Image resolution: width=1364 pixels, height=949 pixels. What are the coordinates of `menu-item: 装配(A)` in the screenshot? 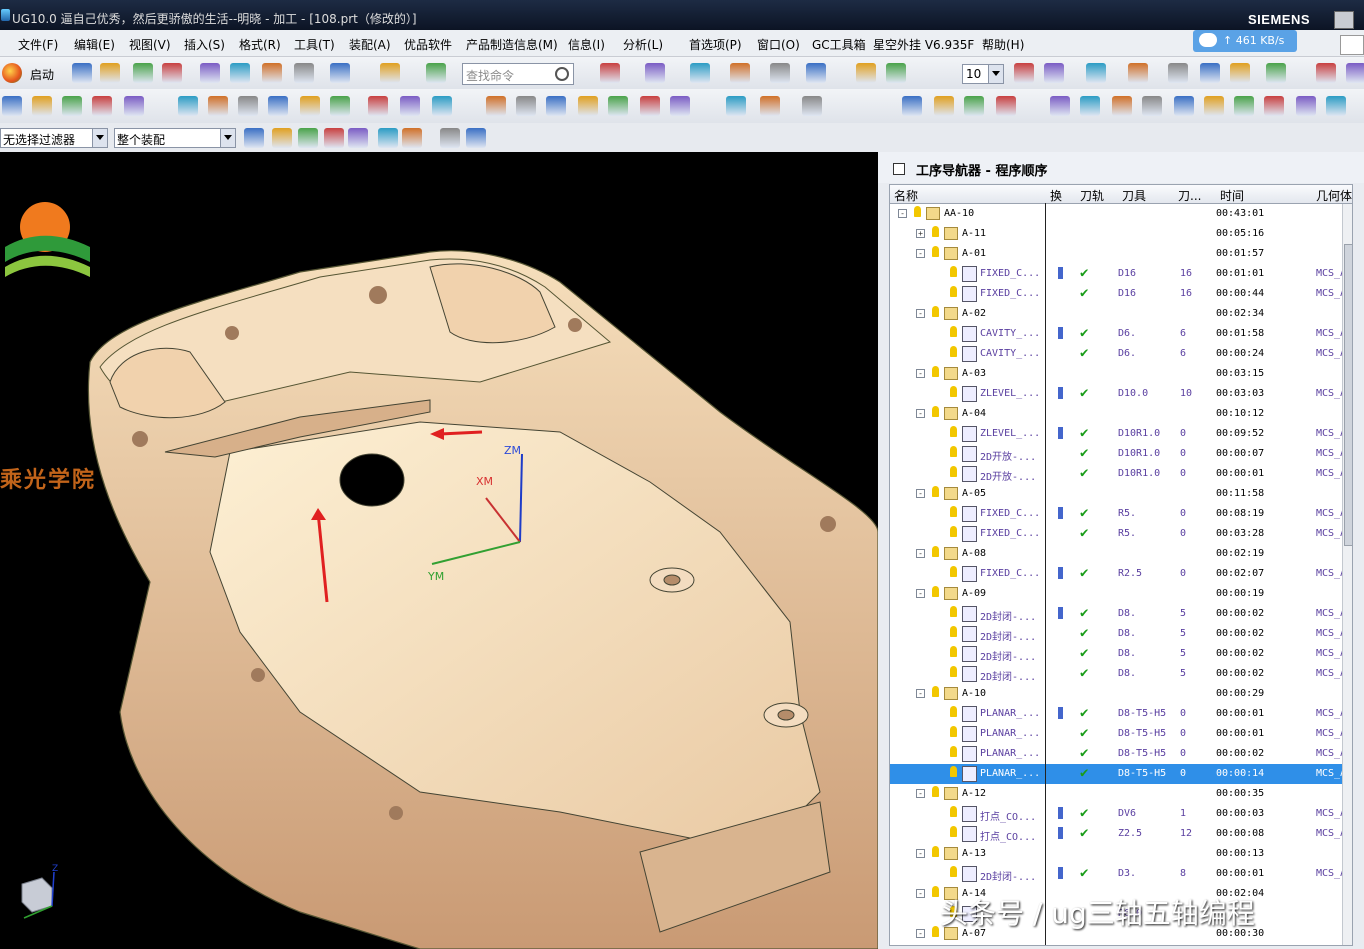 It's located at (370, 44).